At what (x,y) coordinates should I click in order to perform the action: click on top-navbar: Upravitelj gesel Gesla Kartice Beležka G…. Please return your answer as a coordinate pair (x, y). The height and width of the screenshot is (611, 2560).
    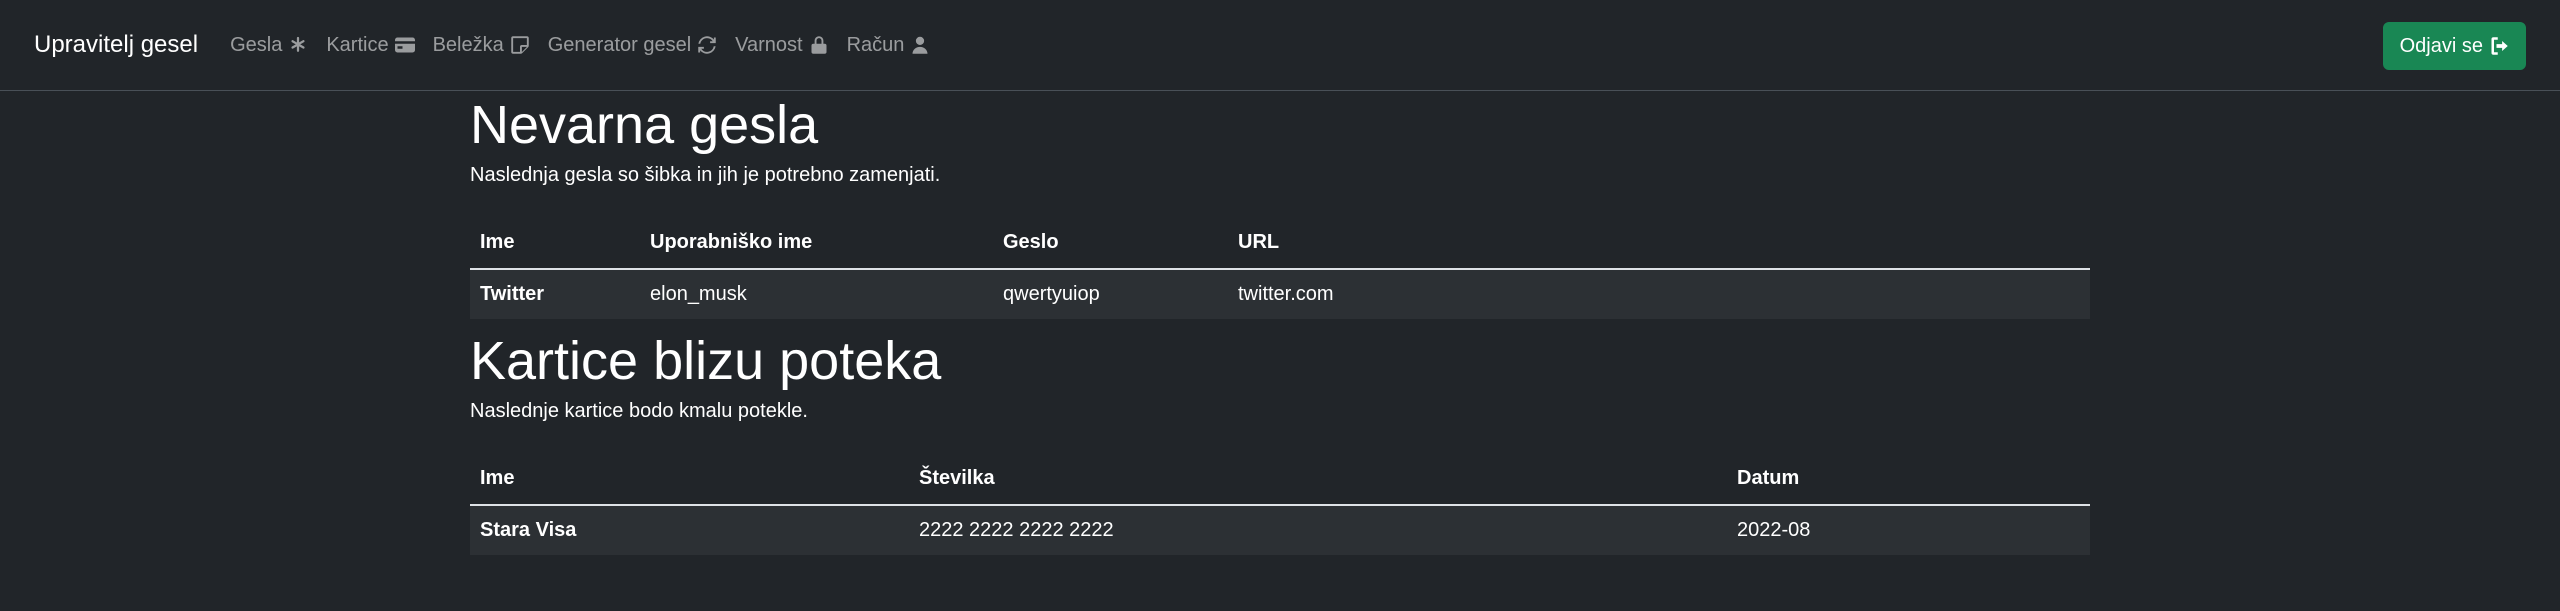
    Looking at the image, I should click on (1280, 45).